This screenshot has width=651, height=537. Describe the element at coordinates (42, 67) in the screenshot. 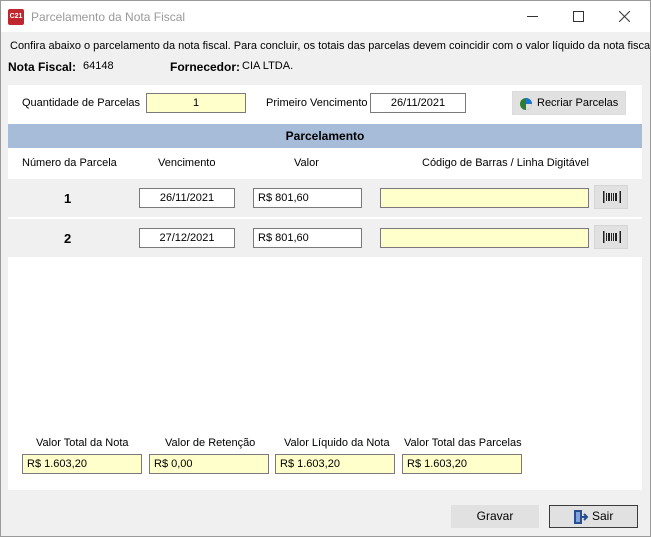

I see `nota-fiscal-label: Nota Fiscal:` at that location.